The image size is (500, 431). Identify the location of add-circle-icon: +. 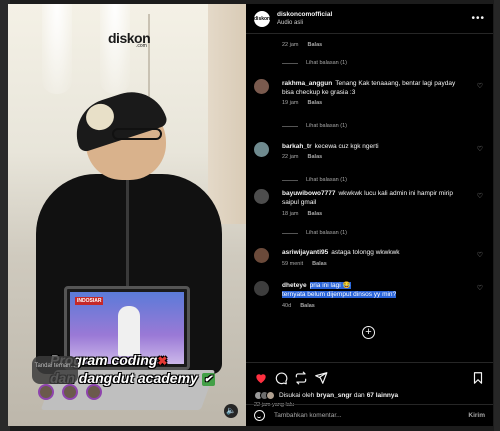
(368, 332).